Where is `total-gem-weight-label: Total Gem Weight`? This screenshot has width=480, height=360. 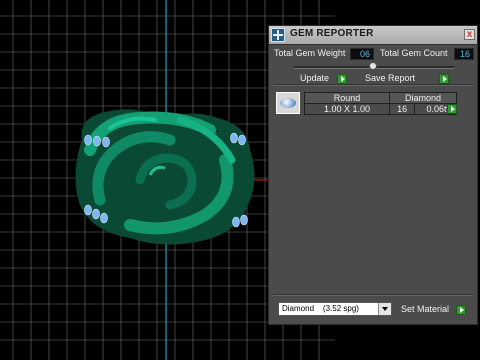 total-gem-weight-label: Total Gem Weight is located at coordinates (310, 53).